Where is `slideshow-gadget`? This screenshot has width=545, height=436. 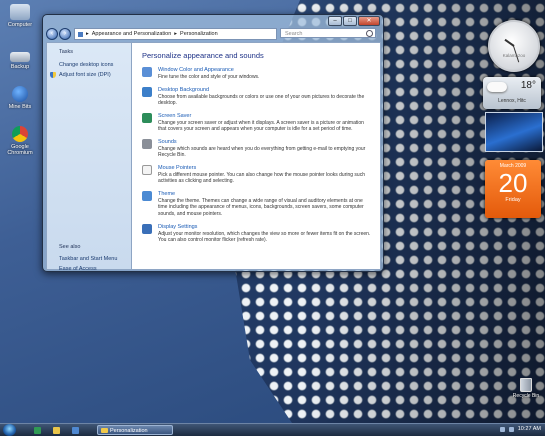
slideshow-gadget is located at coordinates (514, 132).